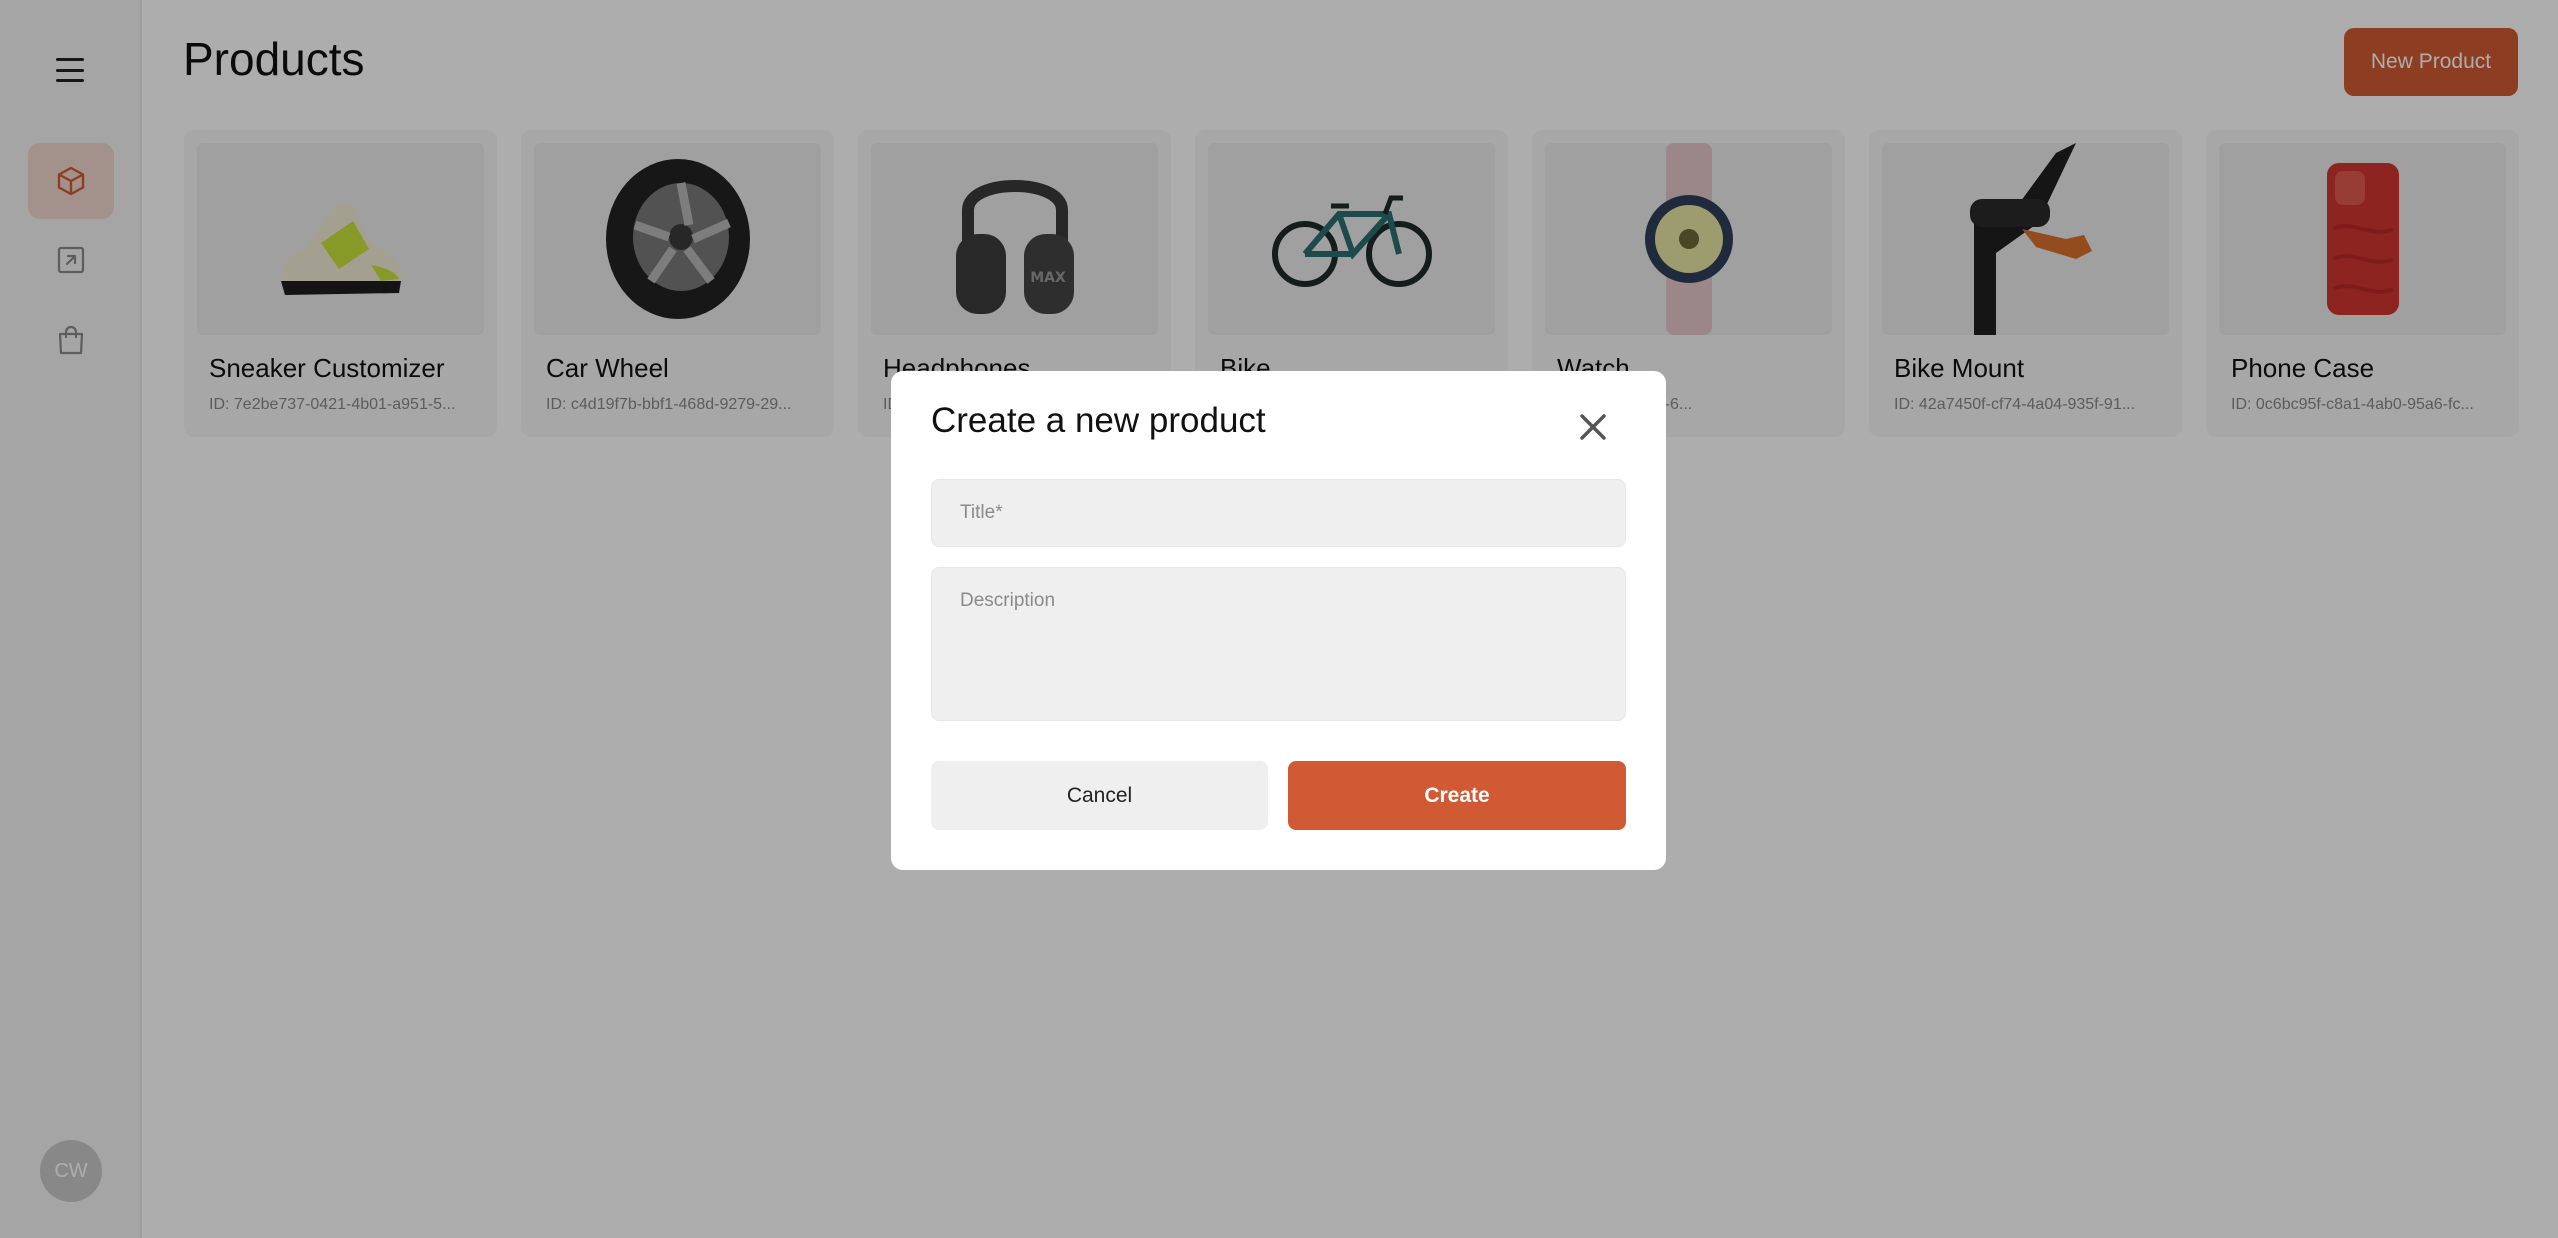 The height and width of the screenshot is (1238, 2558). I want to click on create-product-dialog: Create a new product Cancel Create, so click(1278, 620).